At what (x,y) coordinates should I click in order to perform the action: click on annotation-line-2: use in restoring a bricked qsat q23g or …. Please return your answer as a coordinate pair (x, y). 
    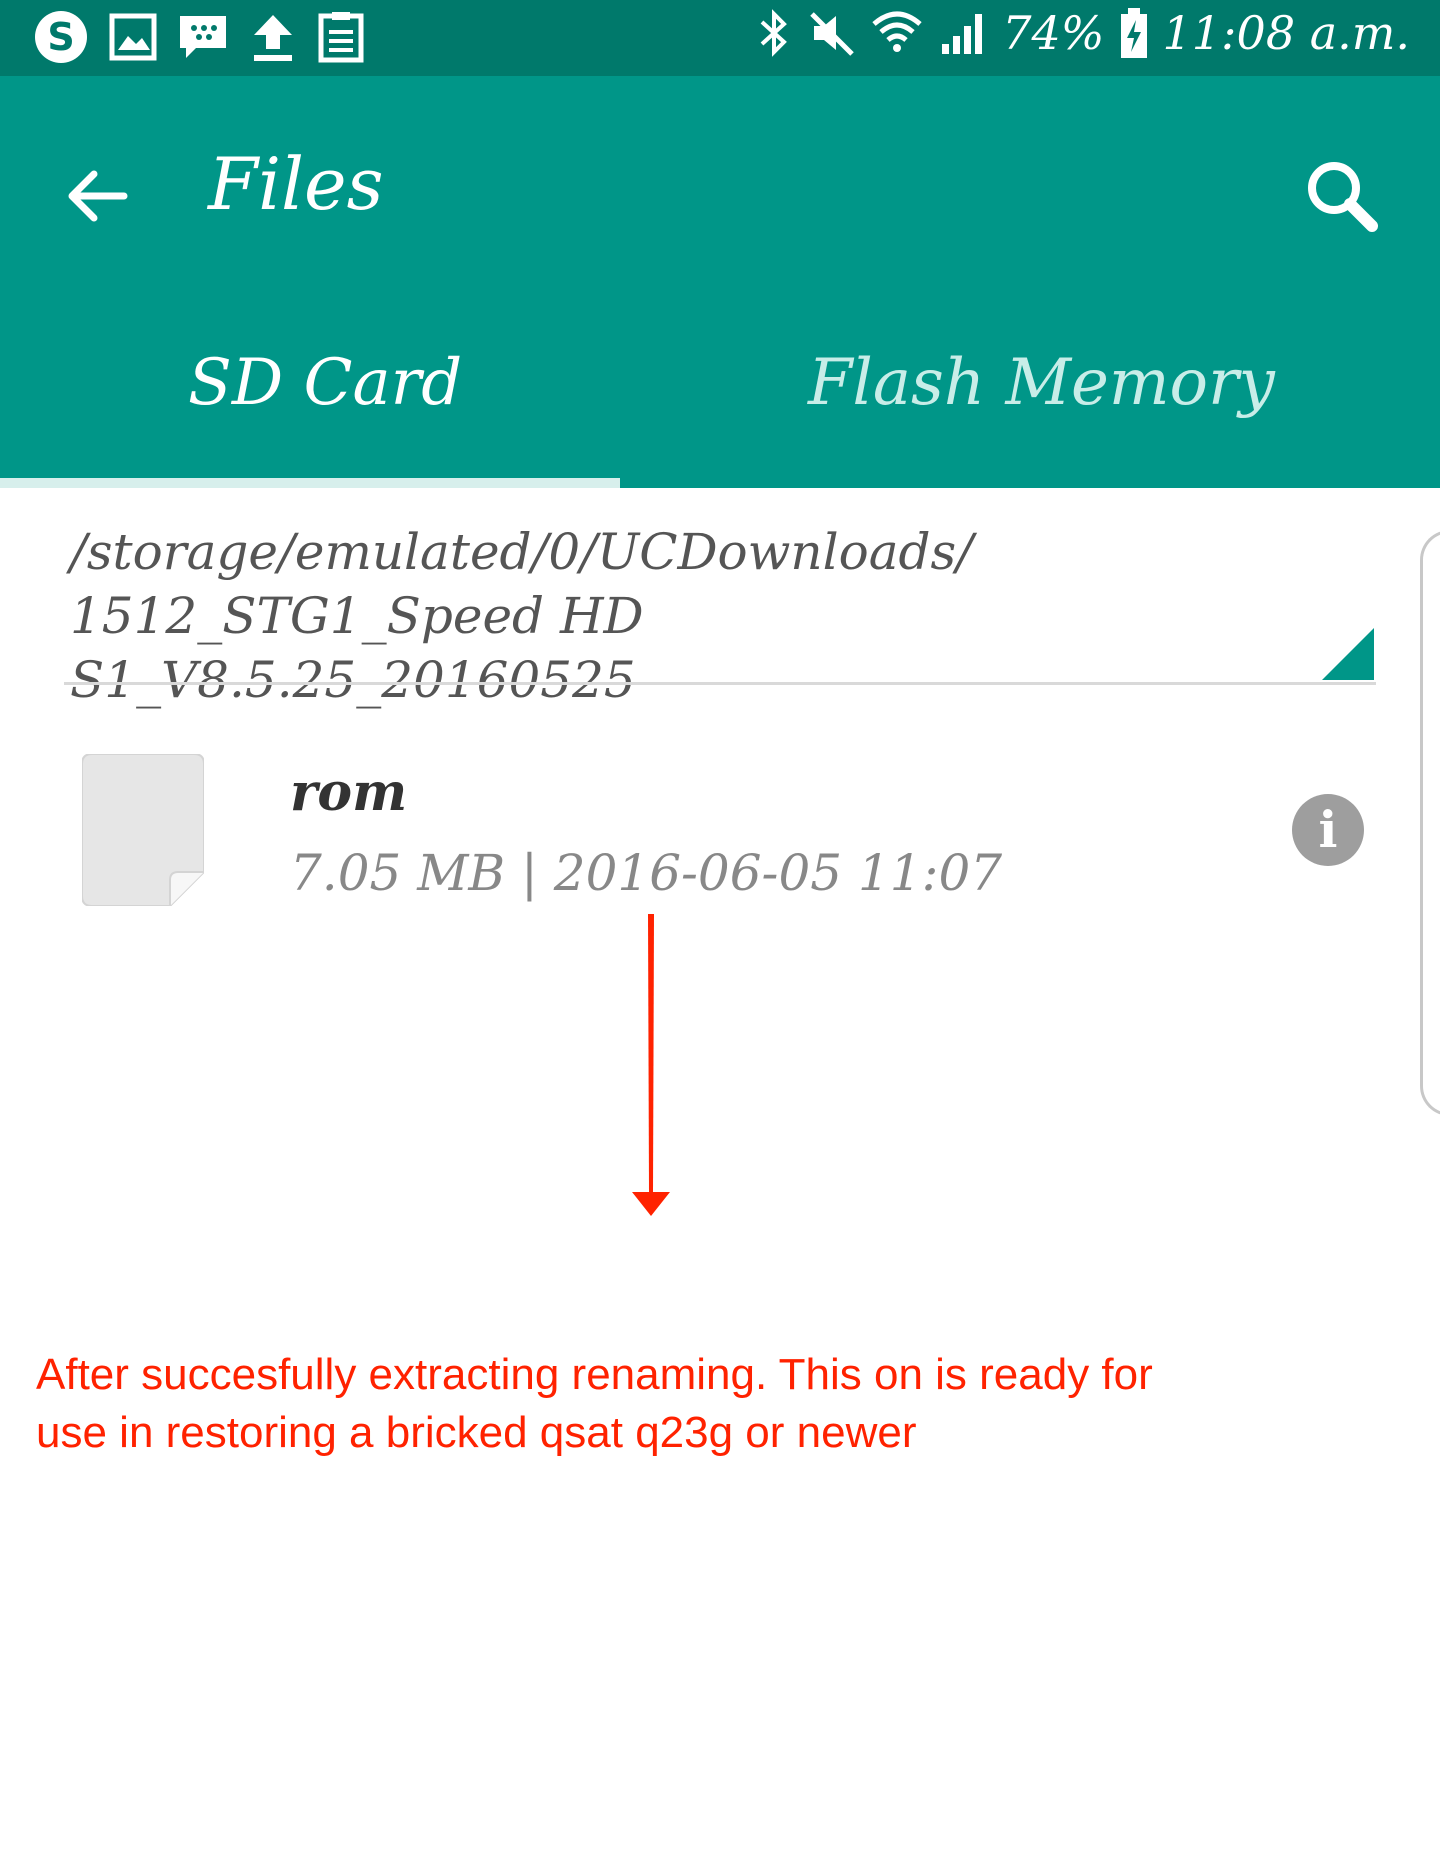
    Looking at the image, I should click on (476, 1432).